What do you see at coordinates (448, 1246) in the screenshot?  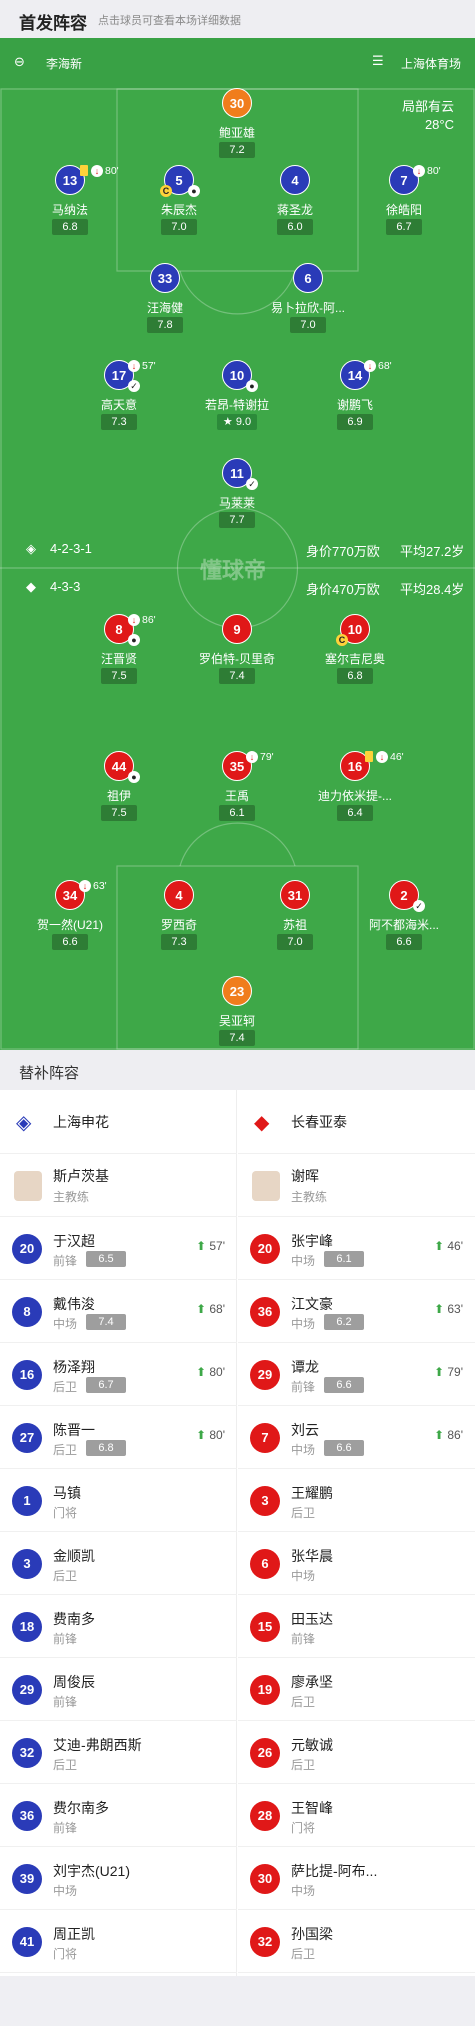 I see `sub-on-minute: ⬆ 46'` at bounding box center [448, 1246].